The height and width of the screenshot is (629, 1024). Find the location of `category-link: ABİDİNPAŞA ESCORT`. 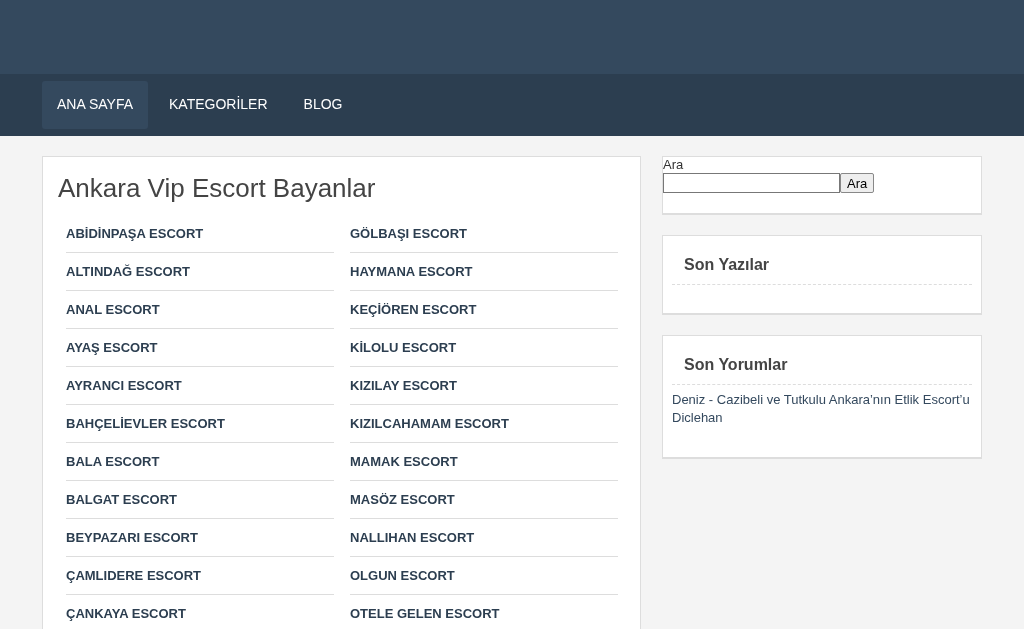

category-link: ABİDİNPAŞA ESCORT is located at coordinates (135, 233).